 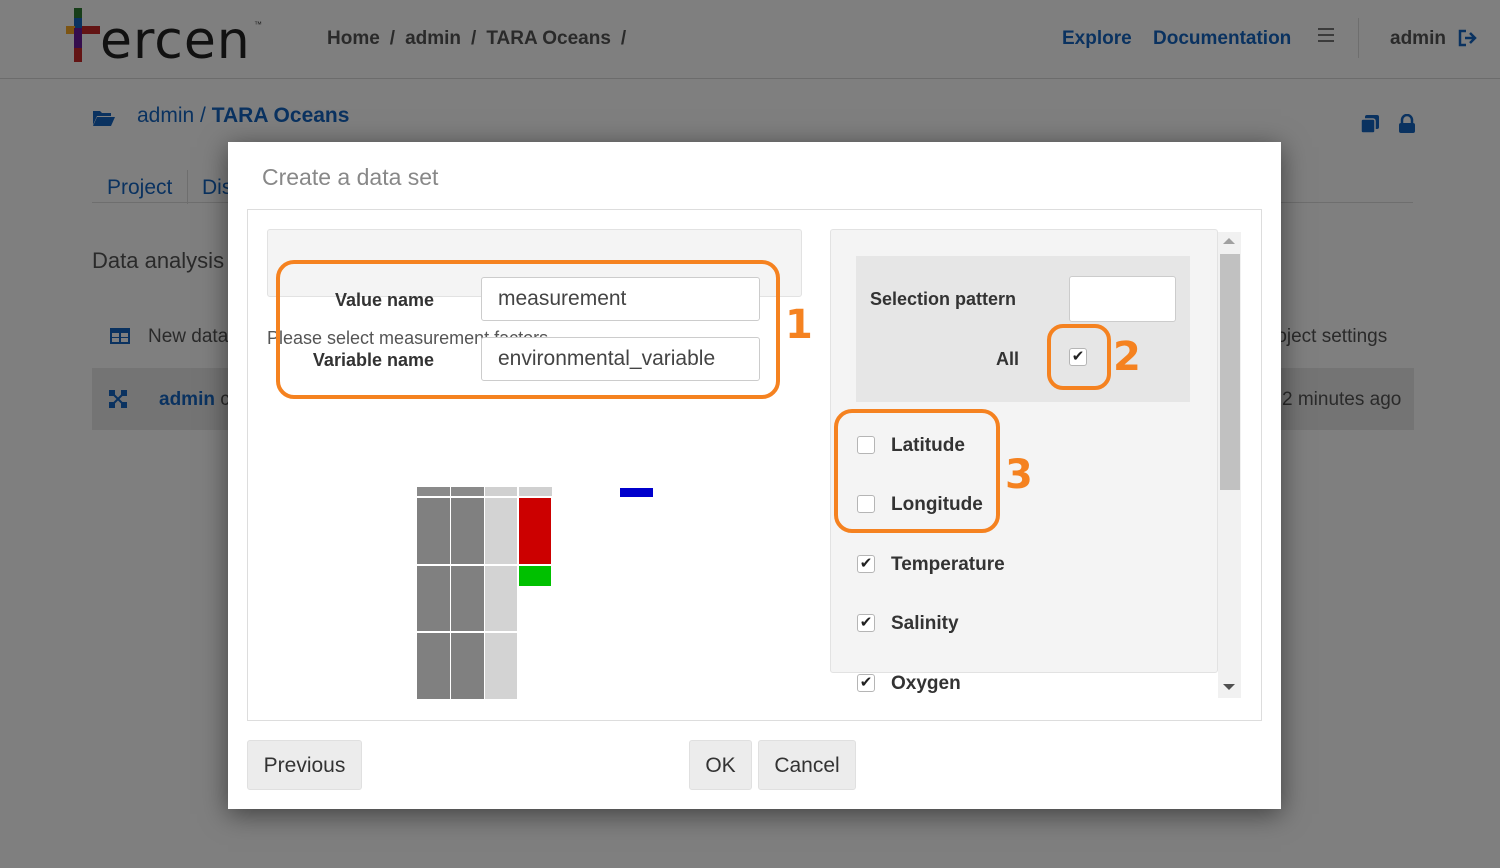 I want to click on salinity-checkbox: ✔, so click(x=866, y=623).